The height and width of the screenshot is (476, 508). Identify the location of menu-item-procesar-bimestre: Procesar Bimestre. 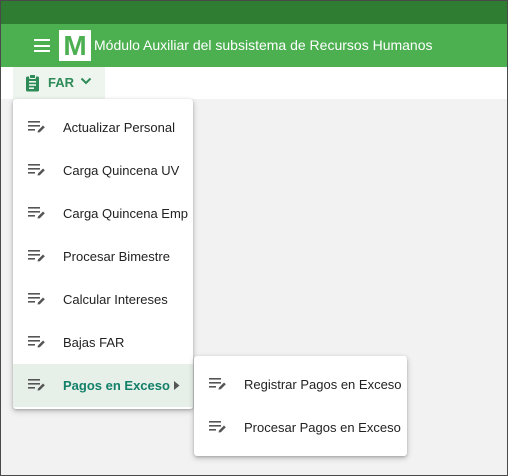
(103, 256).